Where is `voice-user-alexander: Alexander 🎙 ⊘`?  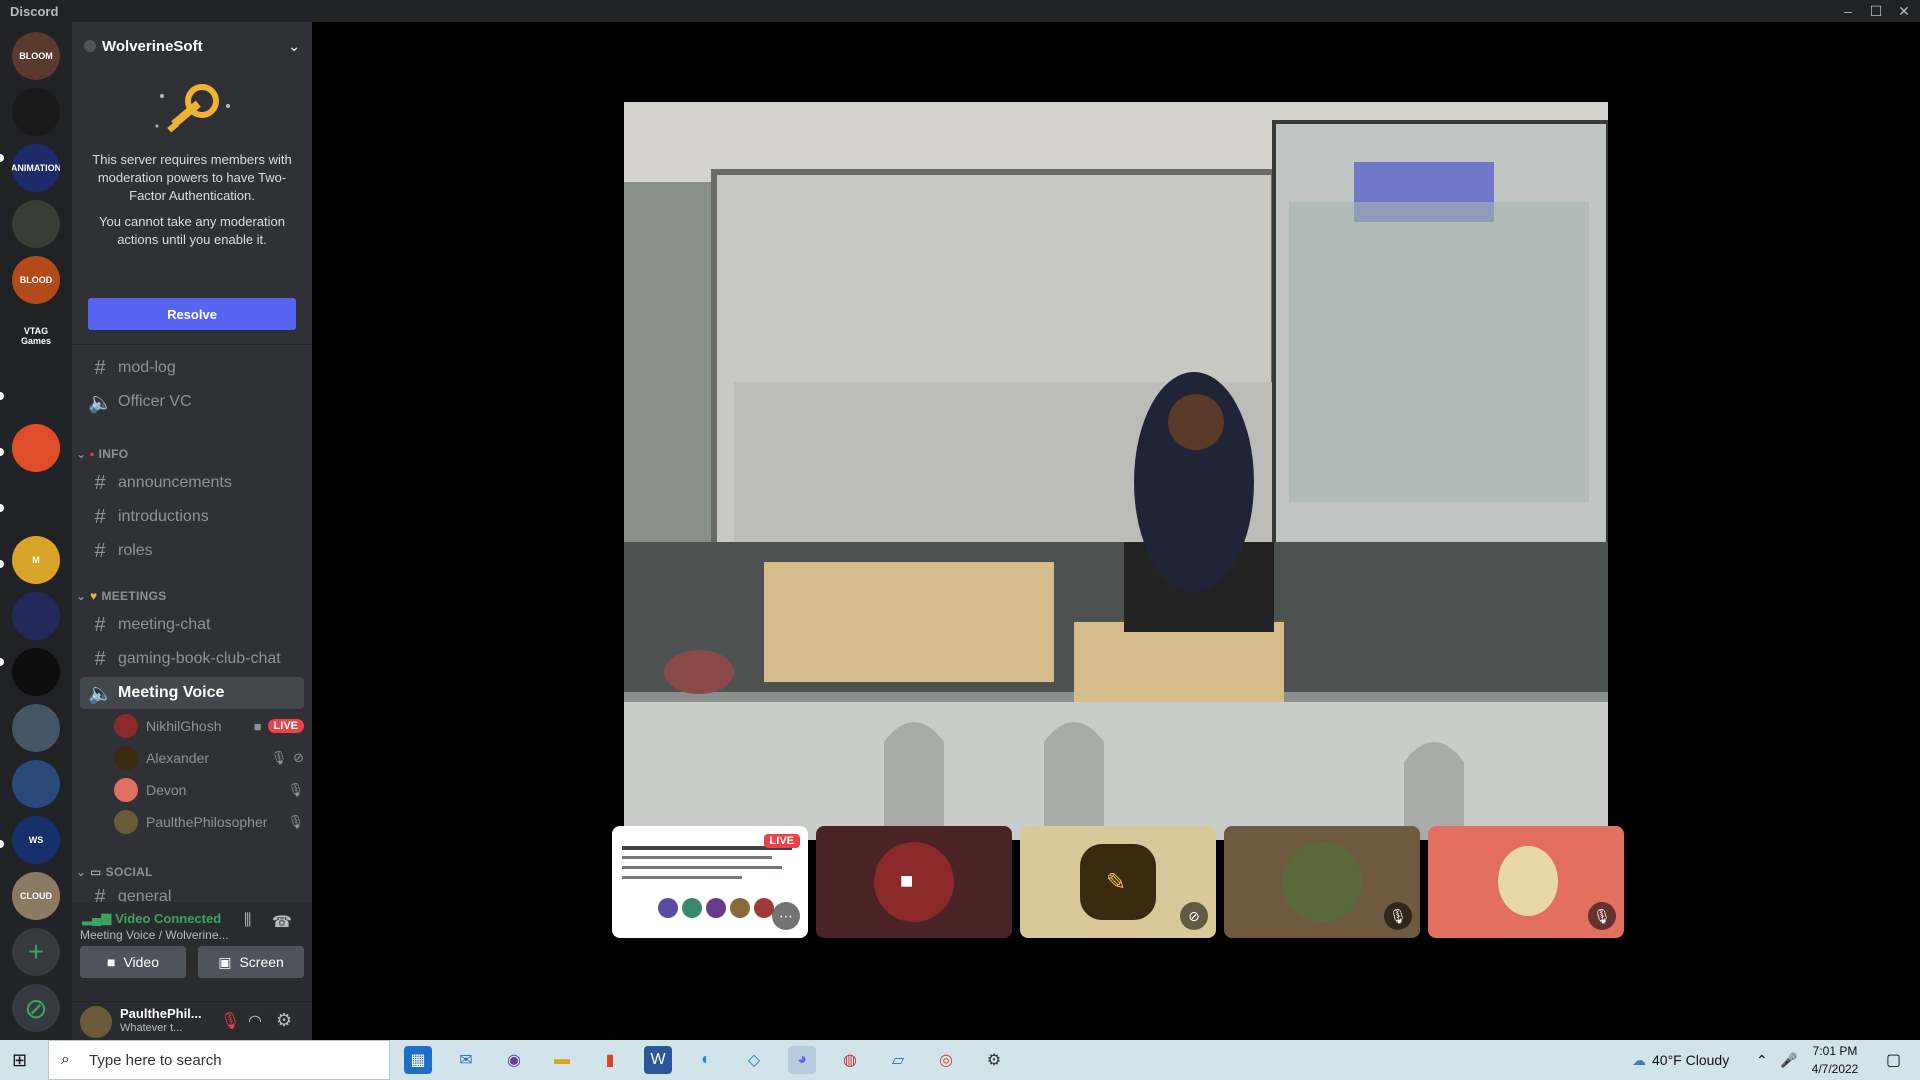
voice-user-alexander: Alexander 🎙 ⊘ is located at coordinates (209, 758).